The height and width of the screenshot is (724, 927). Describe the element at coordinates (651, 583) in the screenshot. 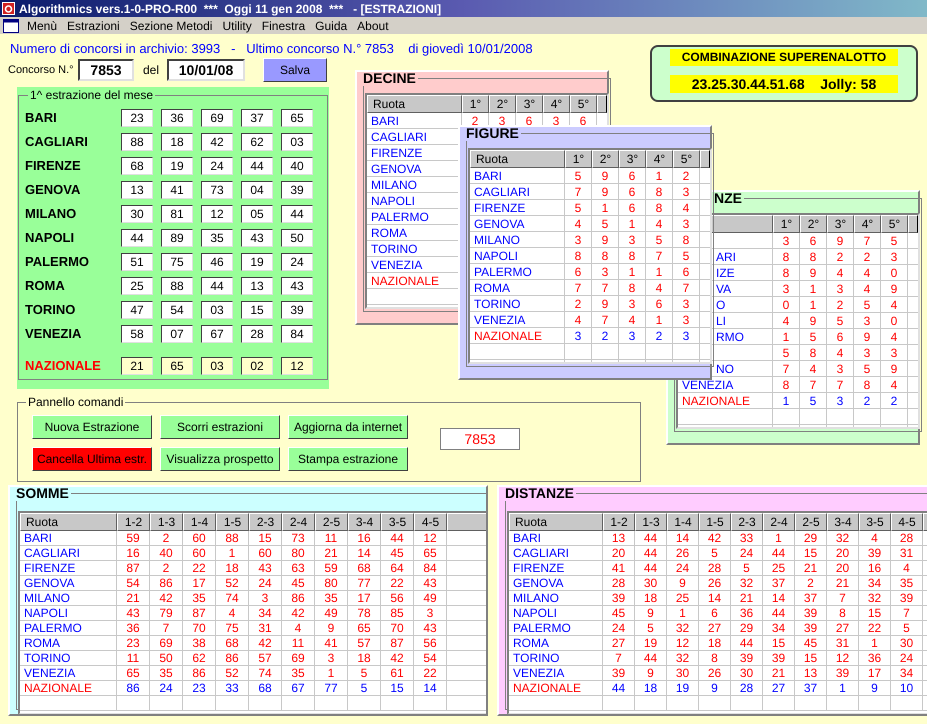

I see `cell-value: 30` at that location.